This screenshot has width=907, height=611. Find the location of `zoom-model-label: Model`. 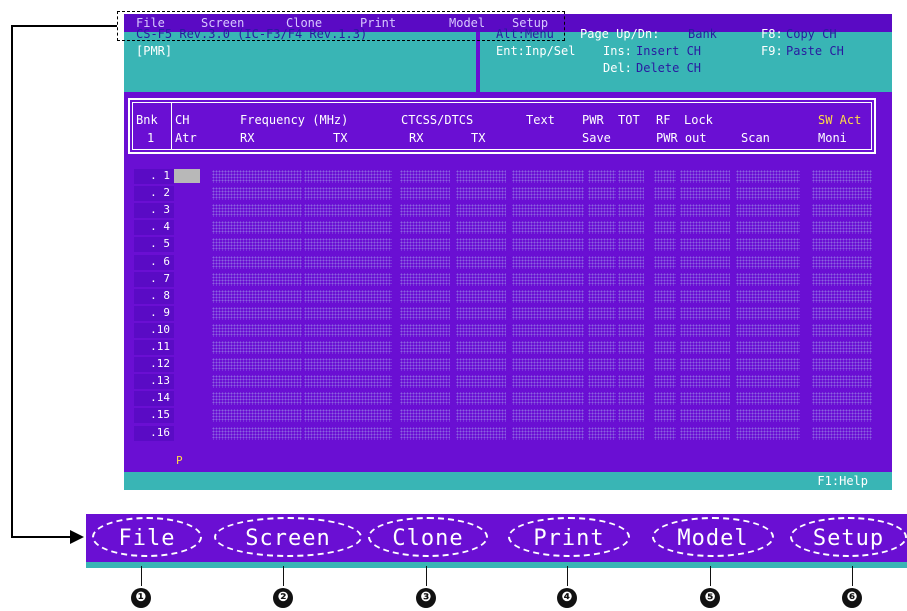

zoom-model-label: Model is located at coordinates (713, 538).